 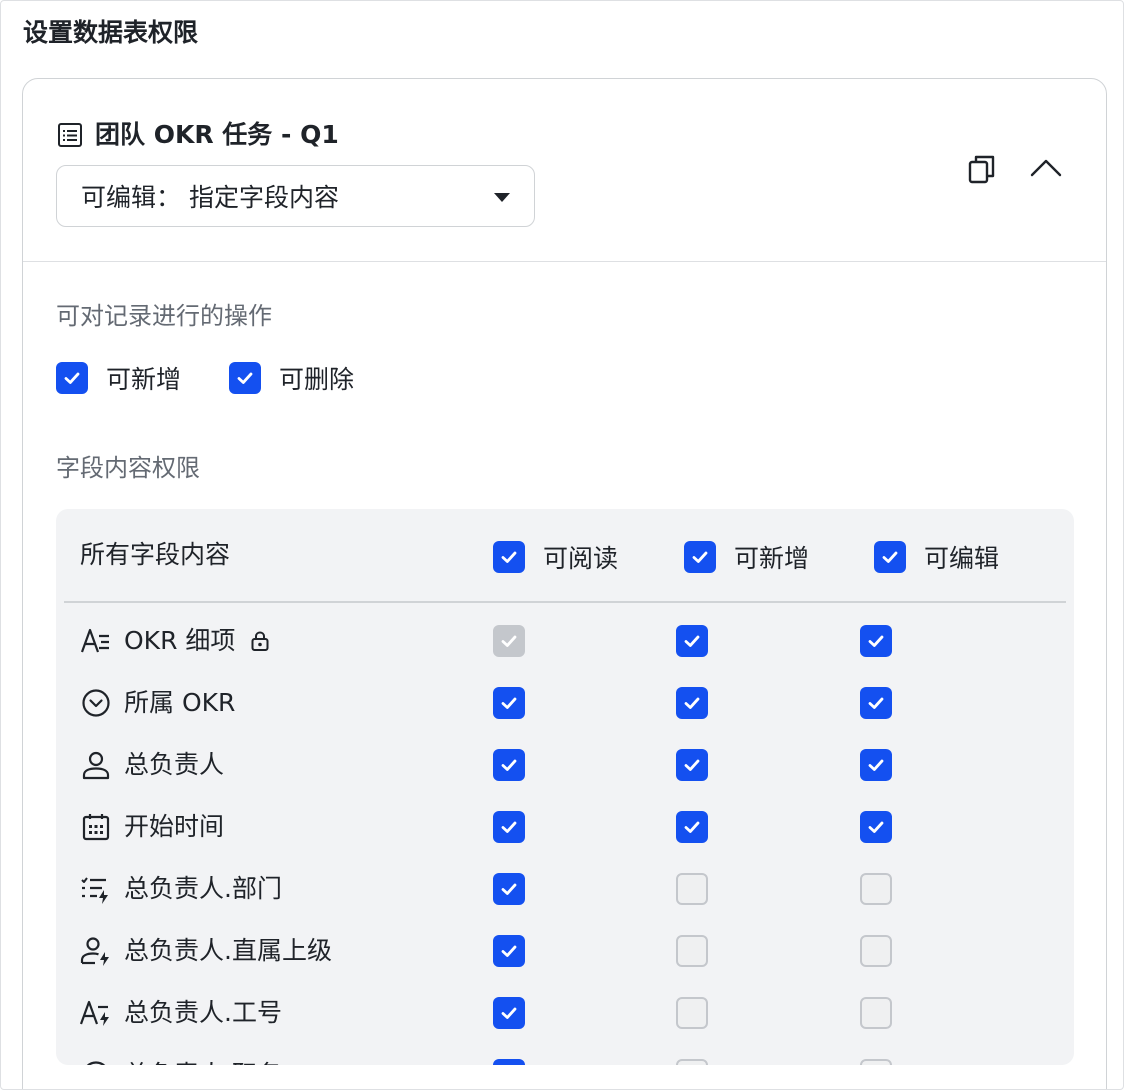 What do you see at coordinates (70, 135) in the screenshot?
I see `table-icon` at bounding box center [70, 135].